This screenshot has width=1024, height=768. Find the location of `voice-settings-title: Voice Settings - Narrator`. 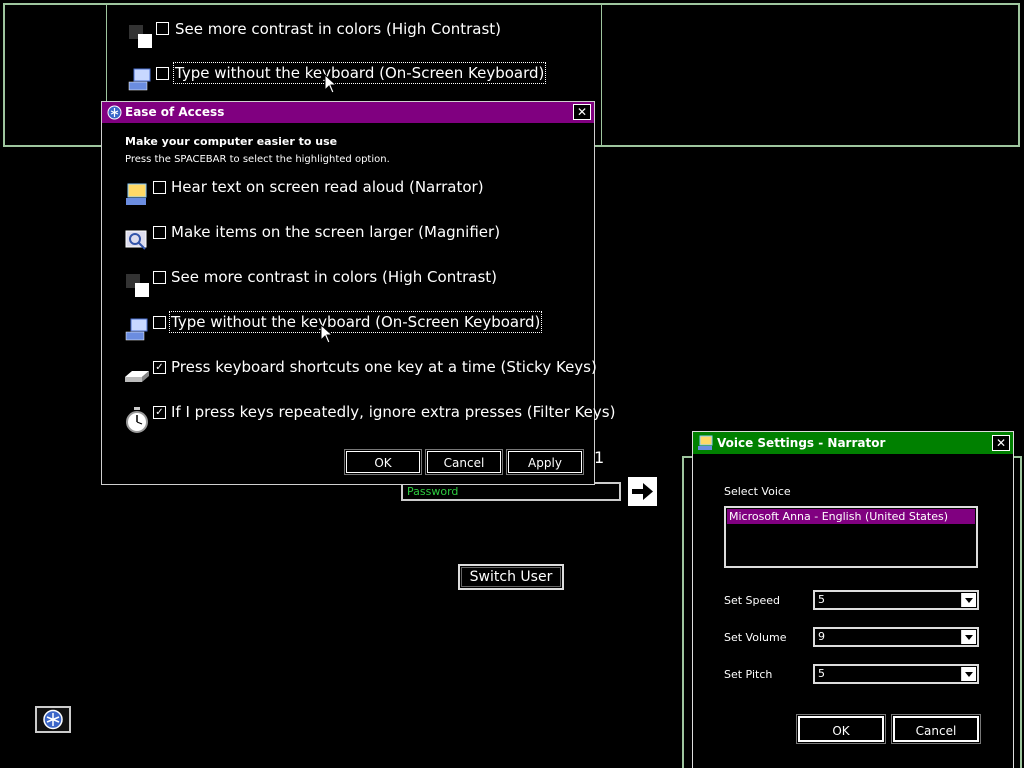

voice-settings-title: Voice Settings - Narrator is located at coordinates (801, 443).